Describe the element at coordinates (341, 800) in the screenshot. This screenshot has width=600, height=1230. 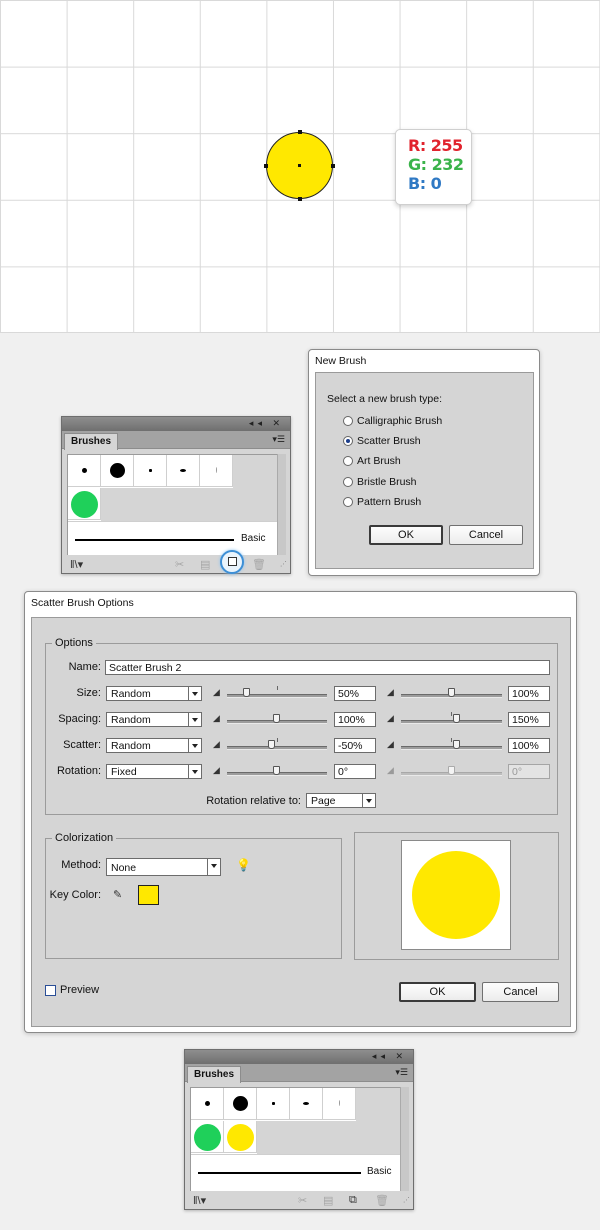
I see `rotation-relative-select: Page` at that location.